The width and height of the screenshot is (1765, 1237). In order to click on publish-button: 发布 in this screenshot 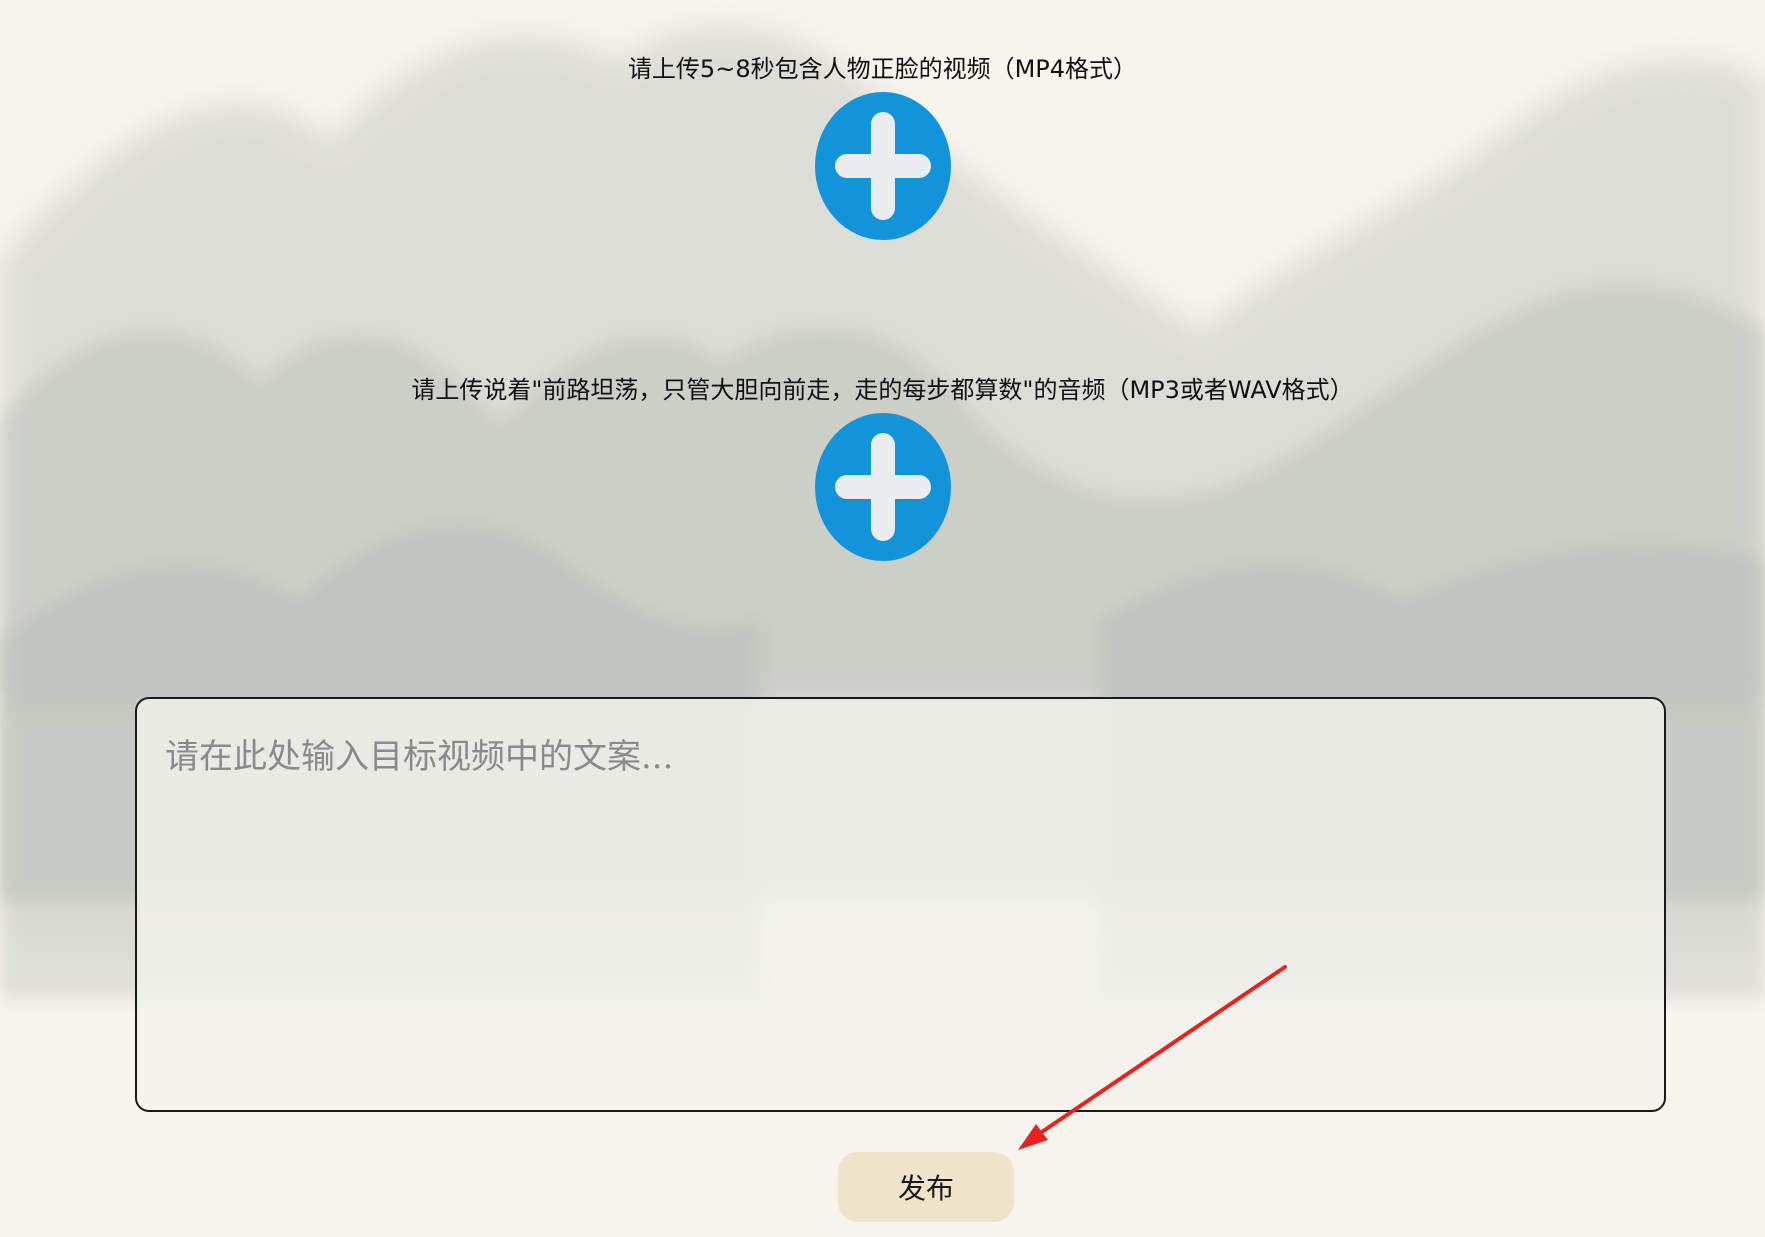, I will do `click(926, 1187)`.